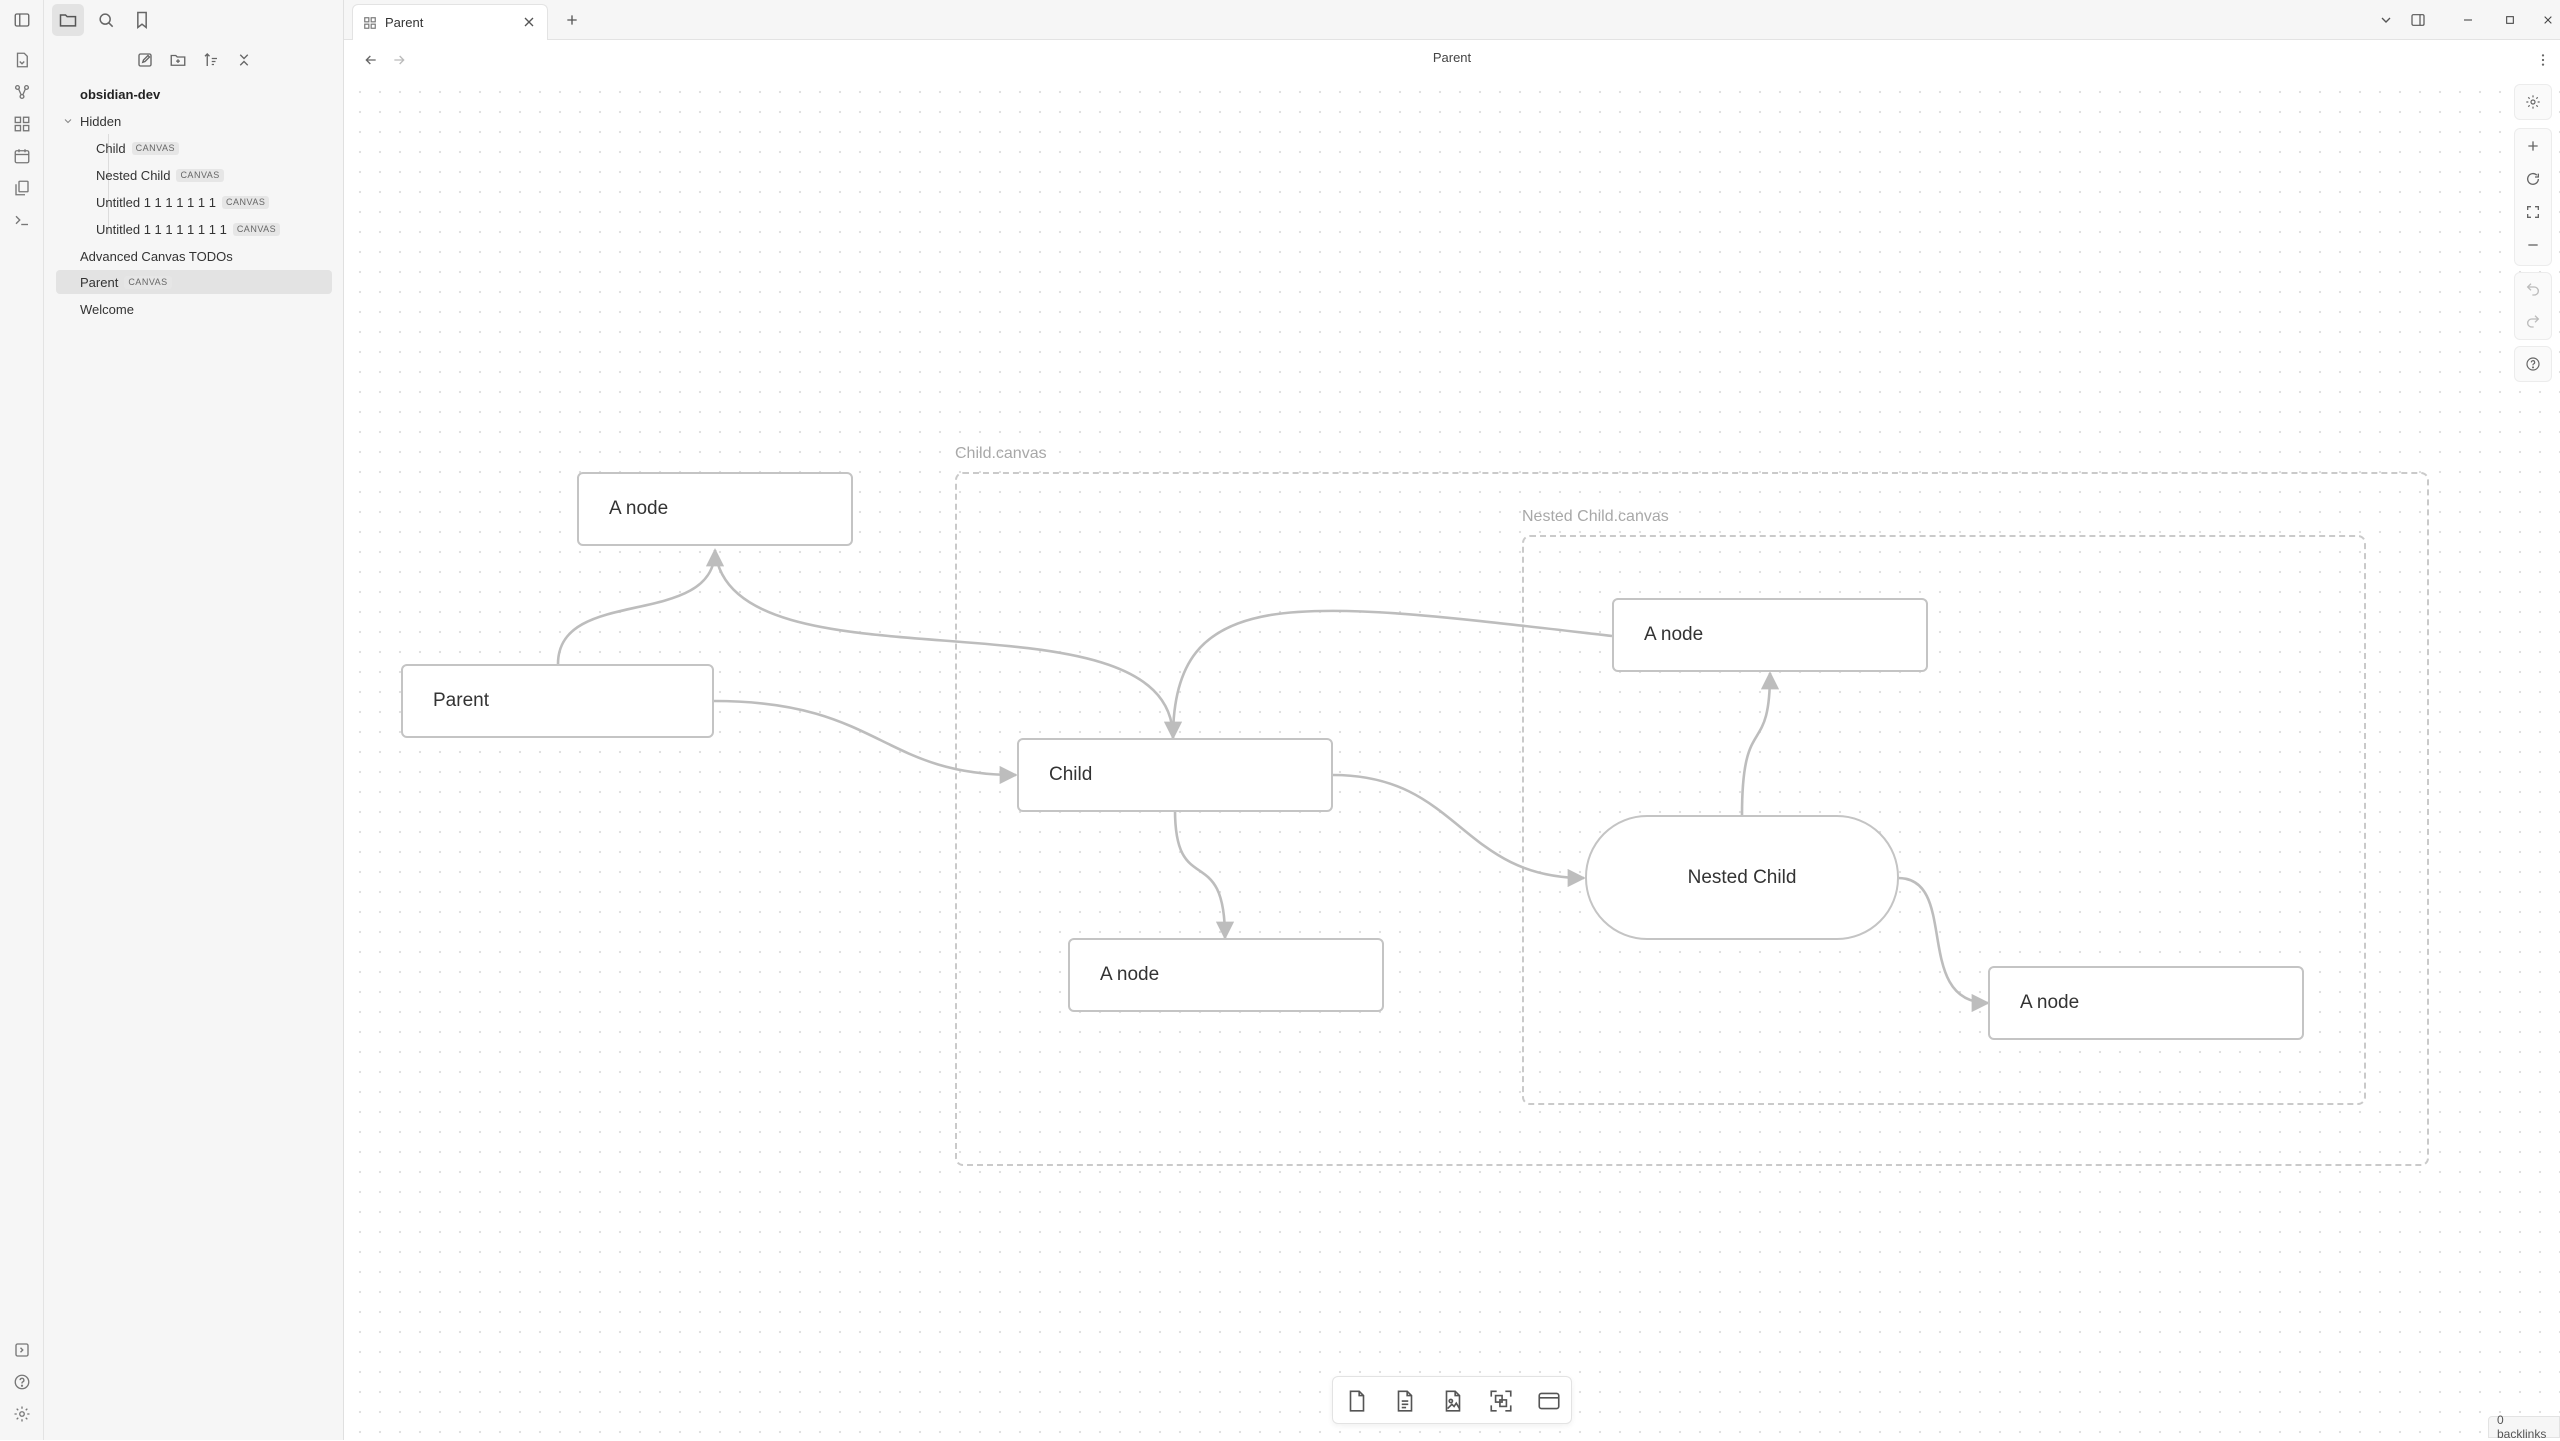 The width and height of the screenshot is (2560, 1441). What do you see at coordinates (2533, 364) in the screenshot?
I see `canvas-help-icon` at bounding box center [2533, 364].